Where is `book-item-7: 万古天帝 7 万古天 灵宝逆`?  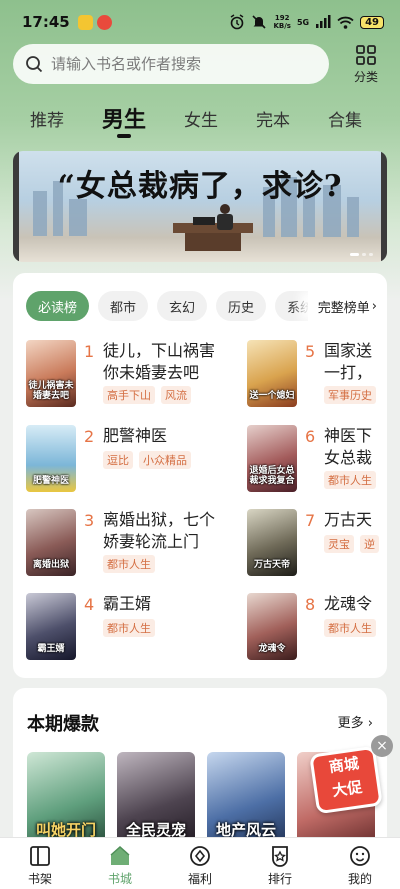
book-item-7: 万古天帝 7 万古天 灵宝逆 is located at coordinates (317, 544).